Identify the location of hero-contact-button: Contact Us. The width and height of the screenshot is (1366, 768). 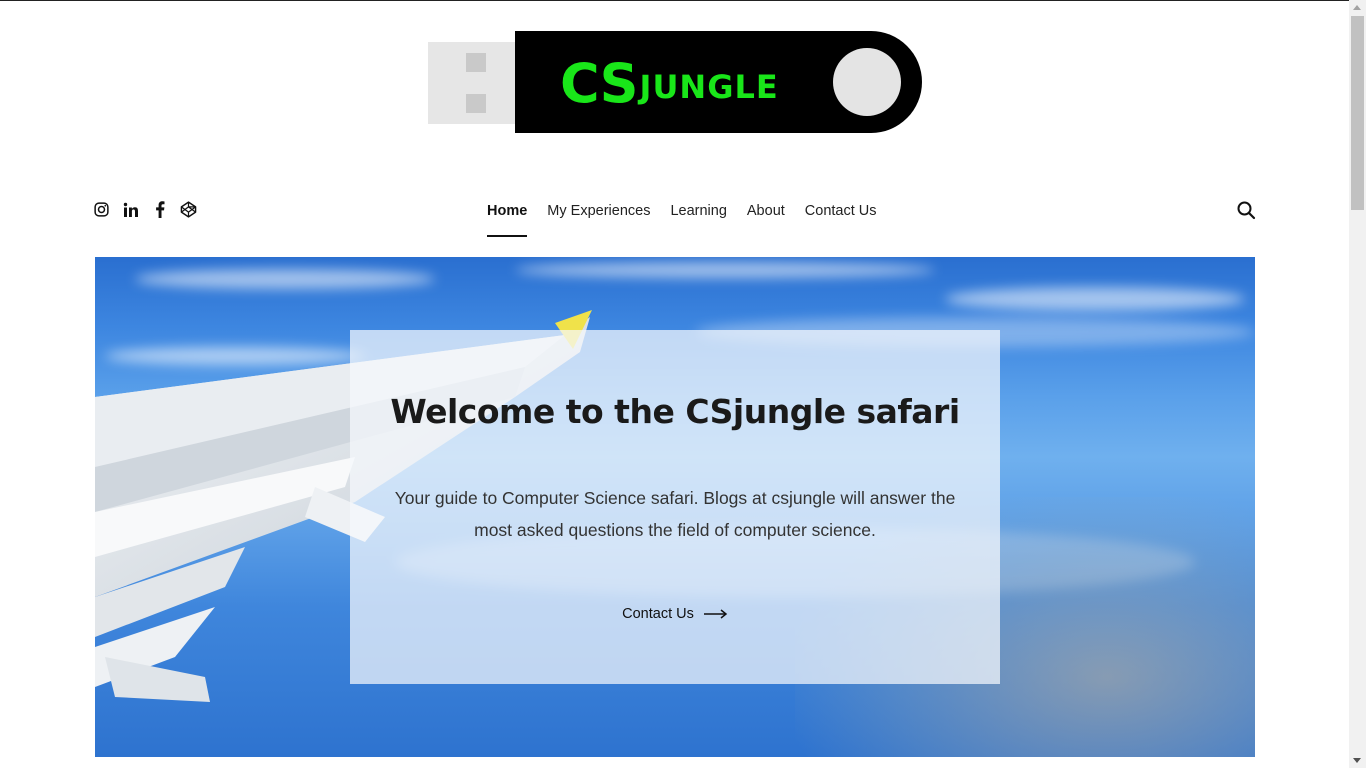
(675, 614).